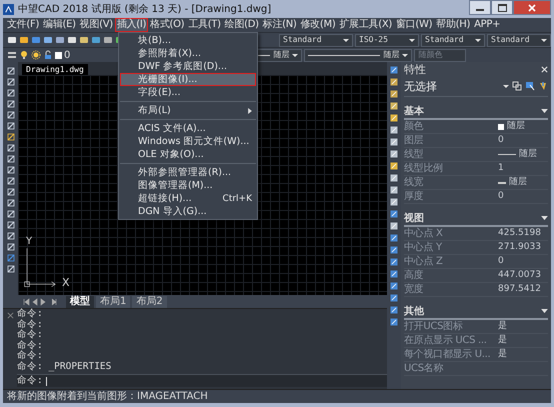 The height and width of the screenshot is (407, 554). Describe the element at coordinates (456, 86) in the screenshot. I see `selection-dropdown: 无选择` at that location.